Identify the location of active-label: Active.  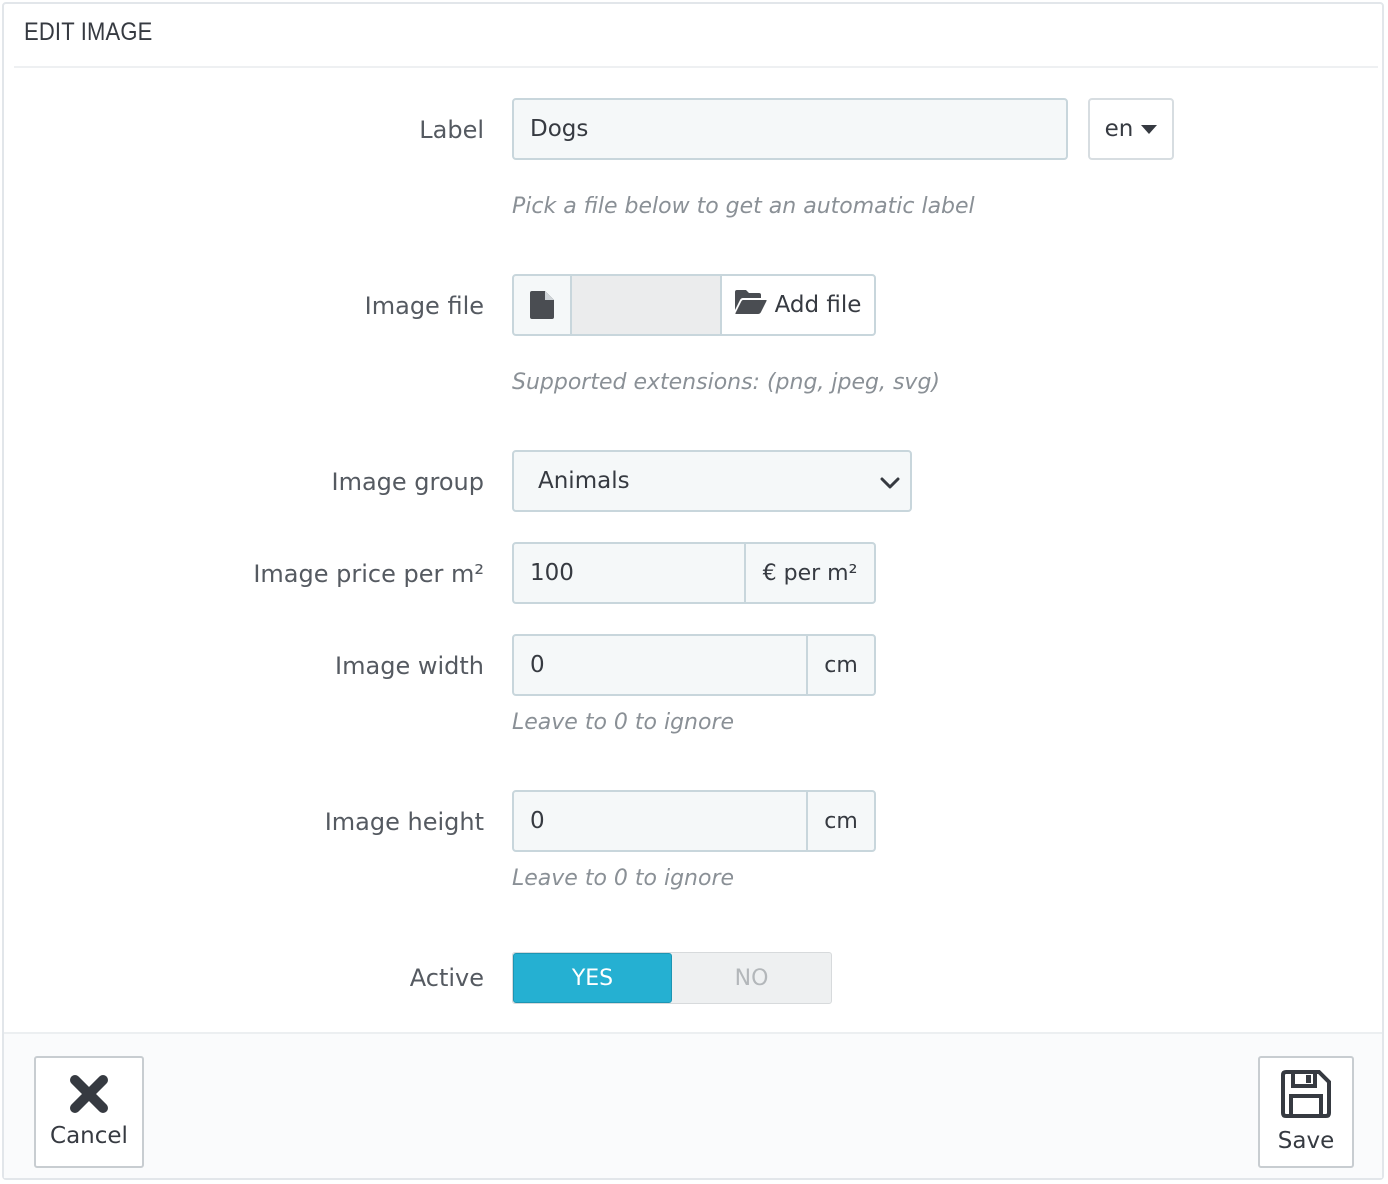
(446, 978).